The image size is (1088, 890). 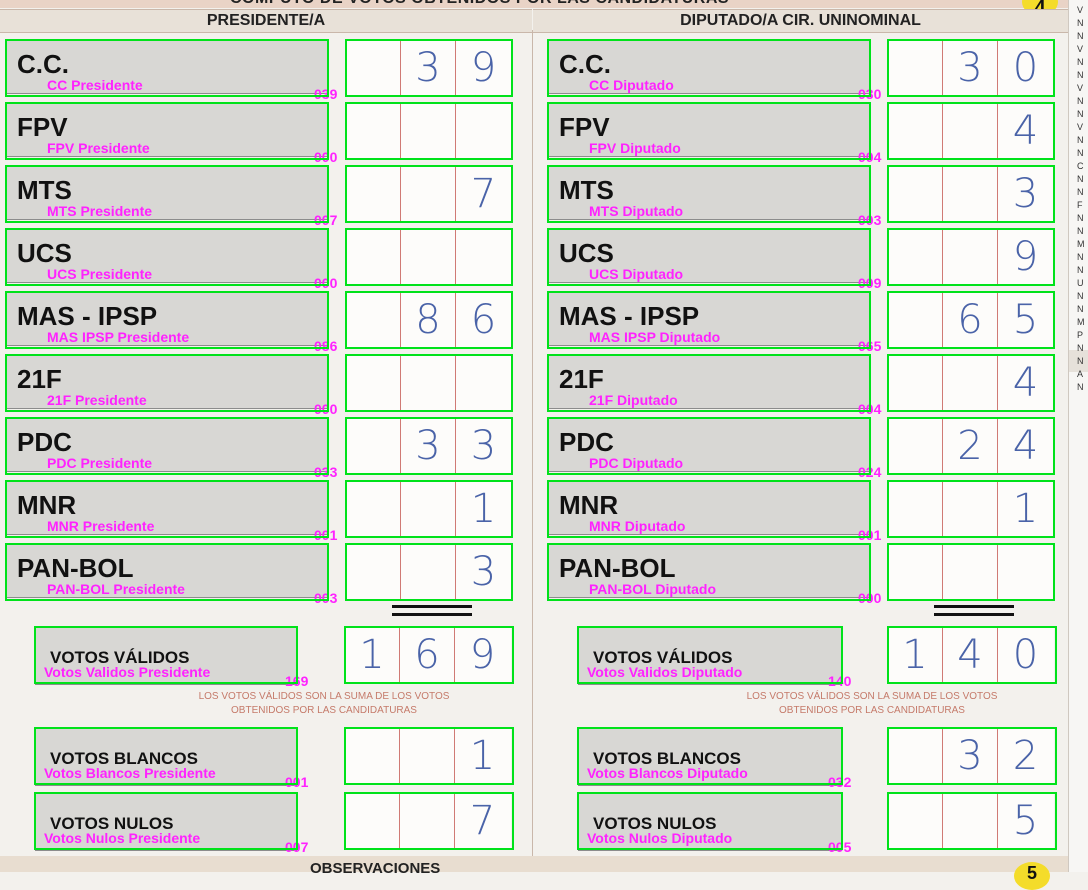 I want to click on total-digit-cell: 6, so click(x=427, y=655).